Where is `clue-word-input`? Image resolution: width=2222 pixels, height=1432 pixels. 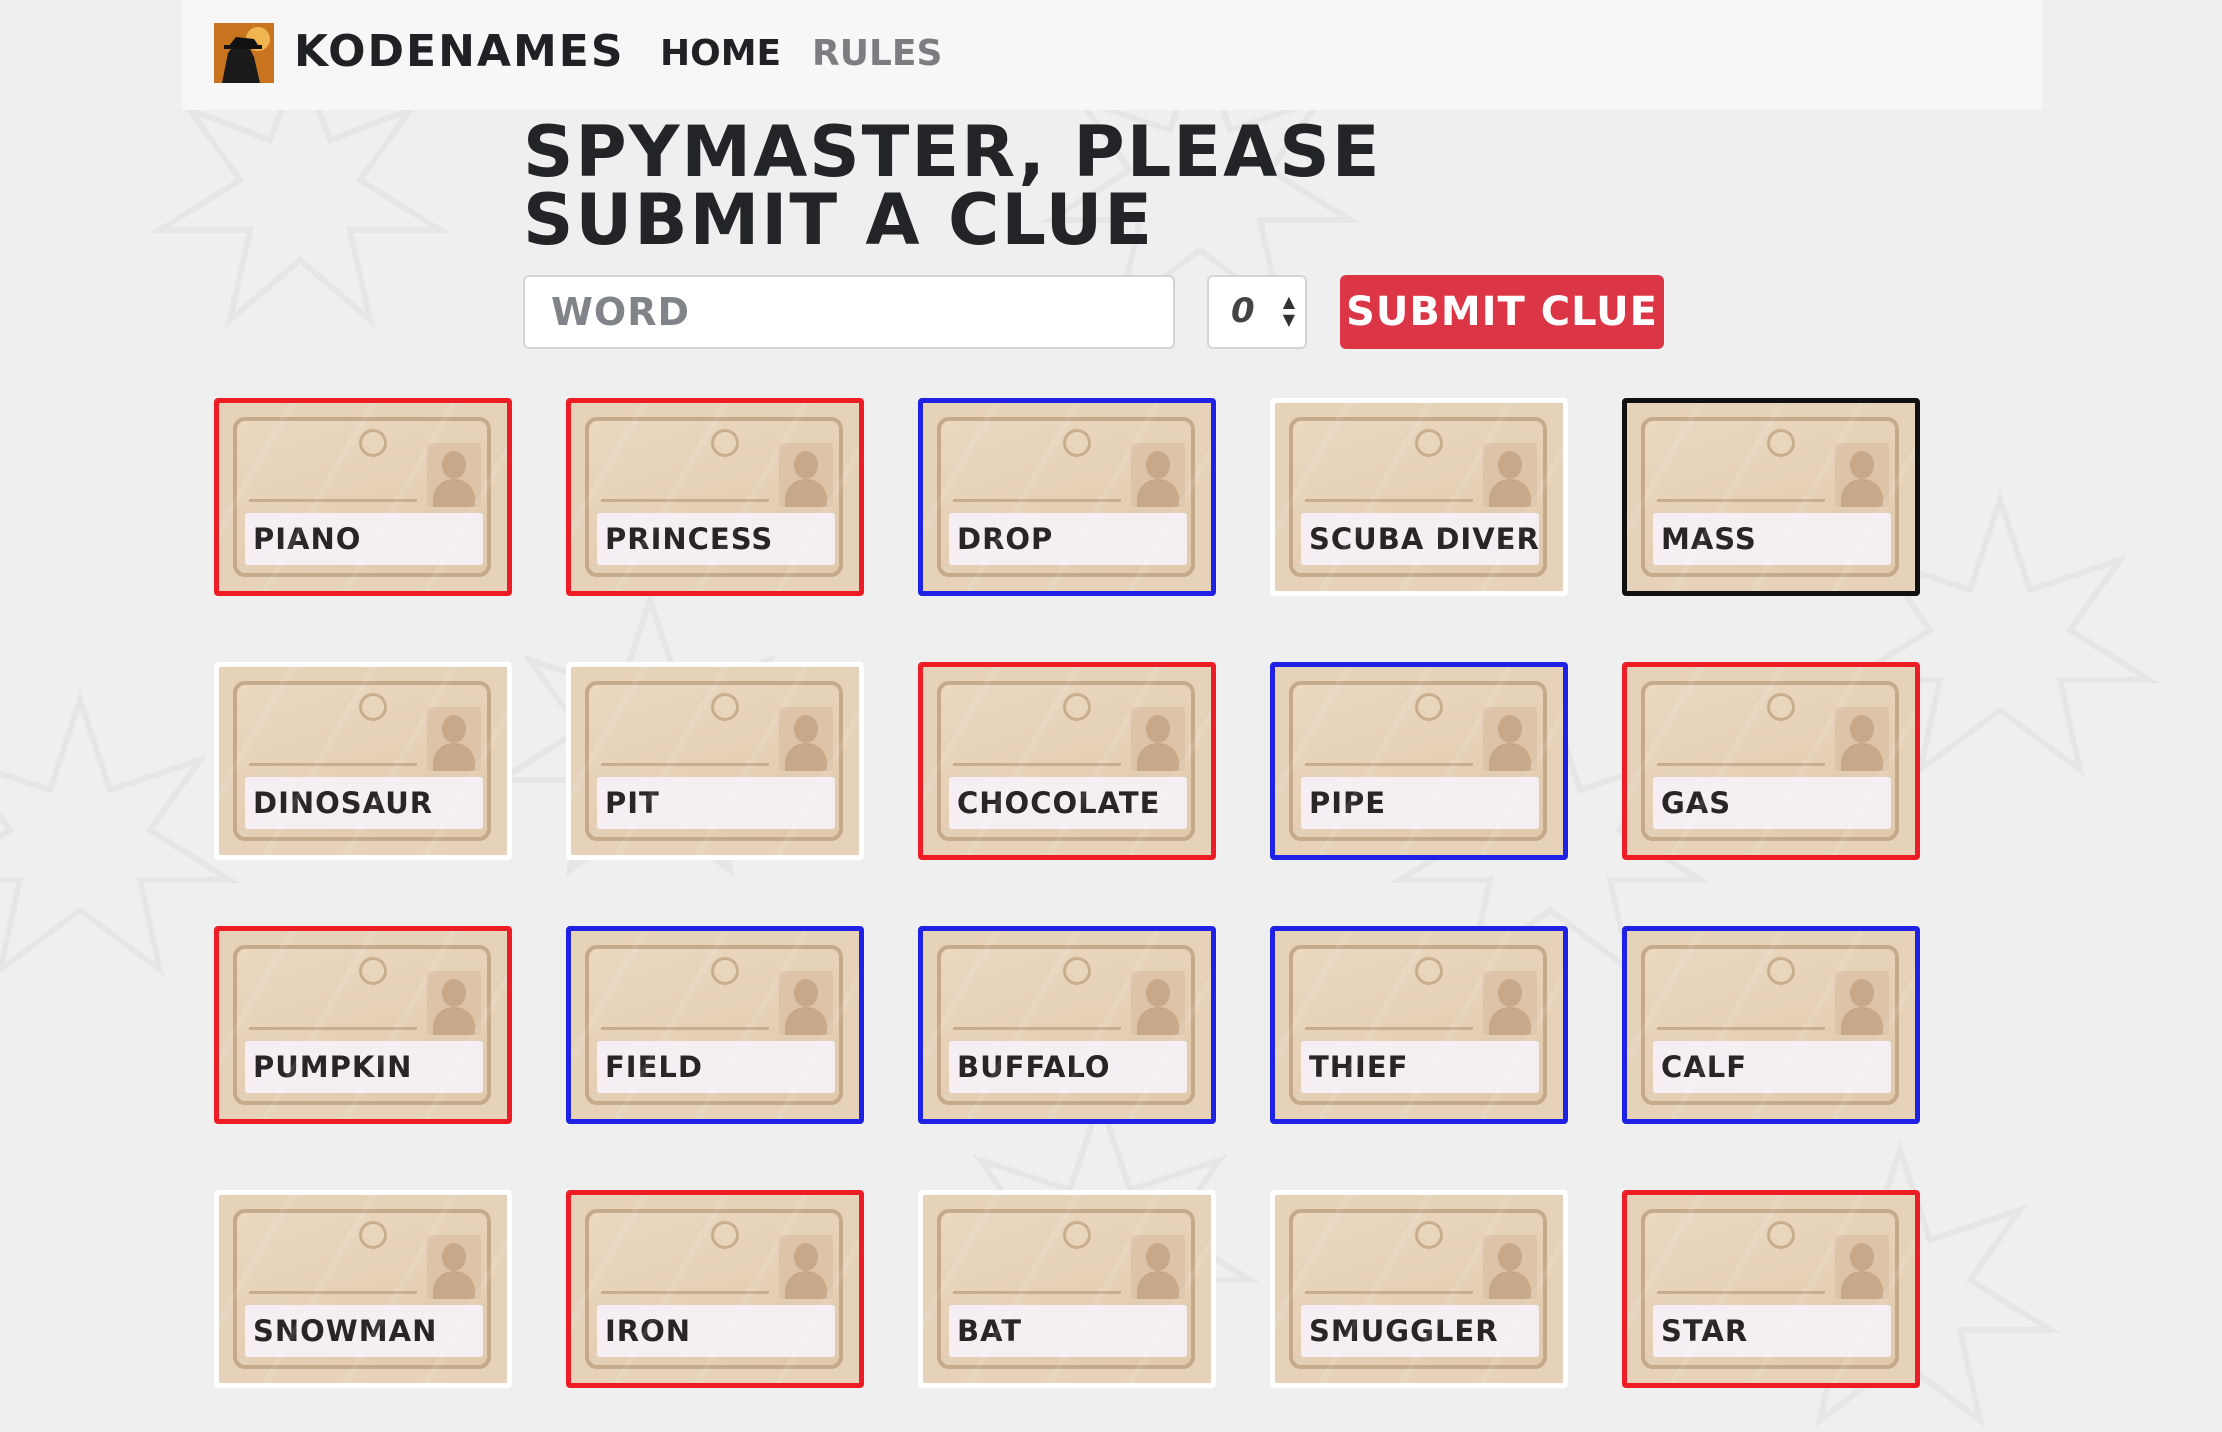
clue-word-input is located at coordinates (849, 312).